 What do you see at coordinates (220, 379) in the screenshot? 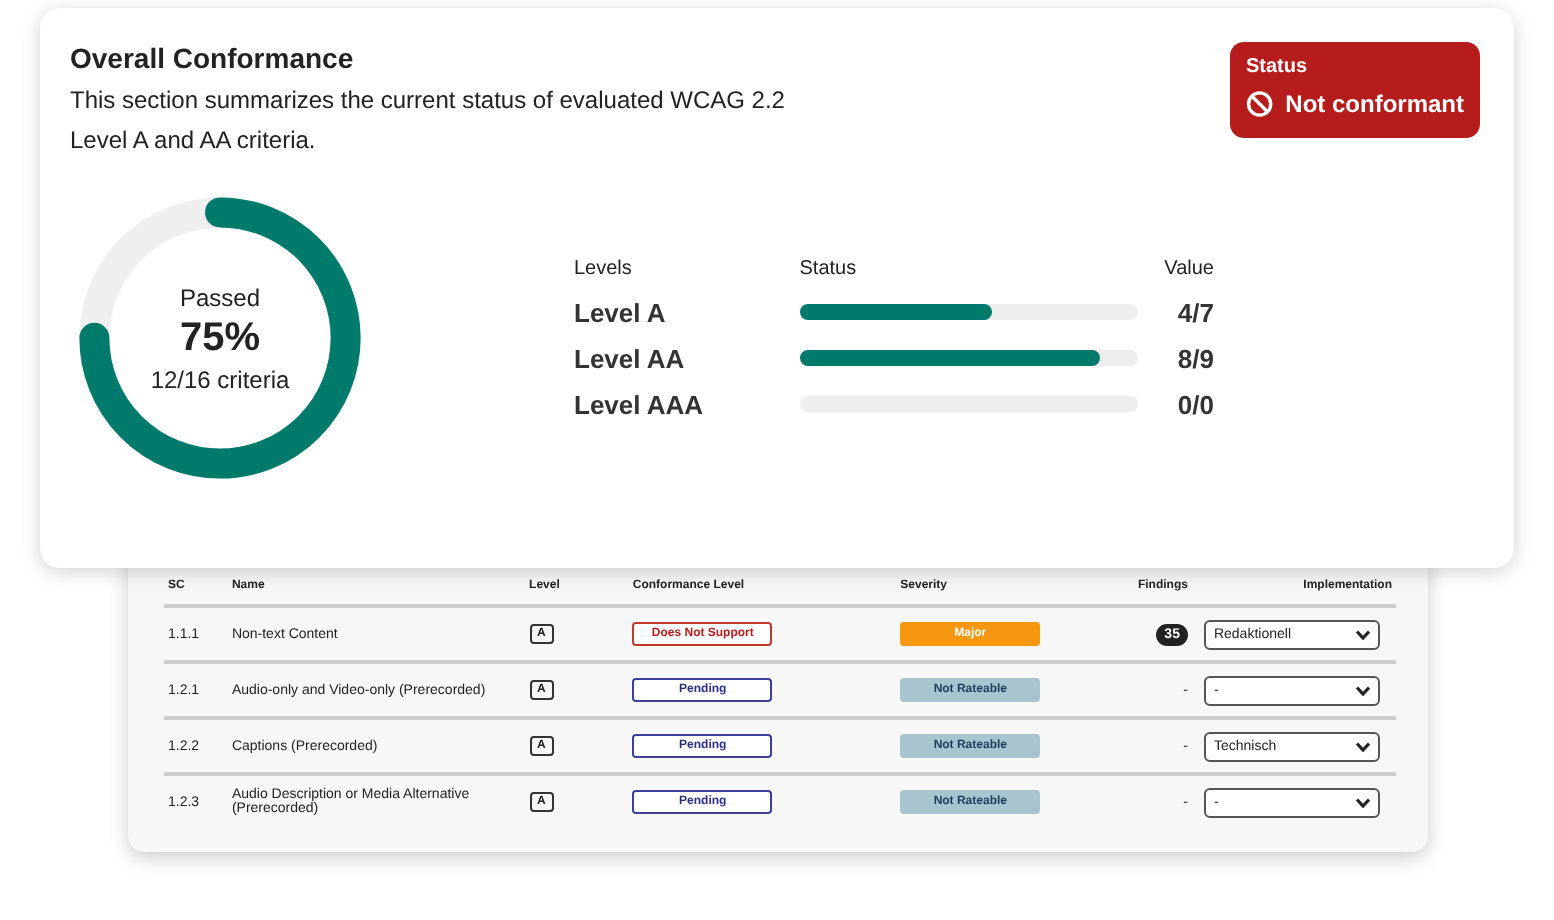
I see `donut-detail: 12/16 criteria` at bounding box center [220, 379].